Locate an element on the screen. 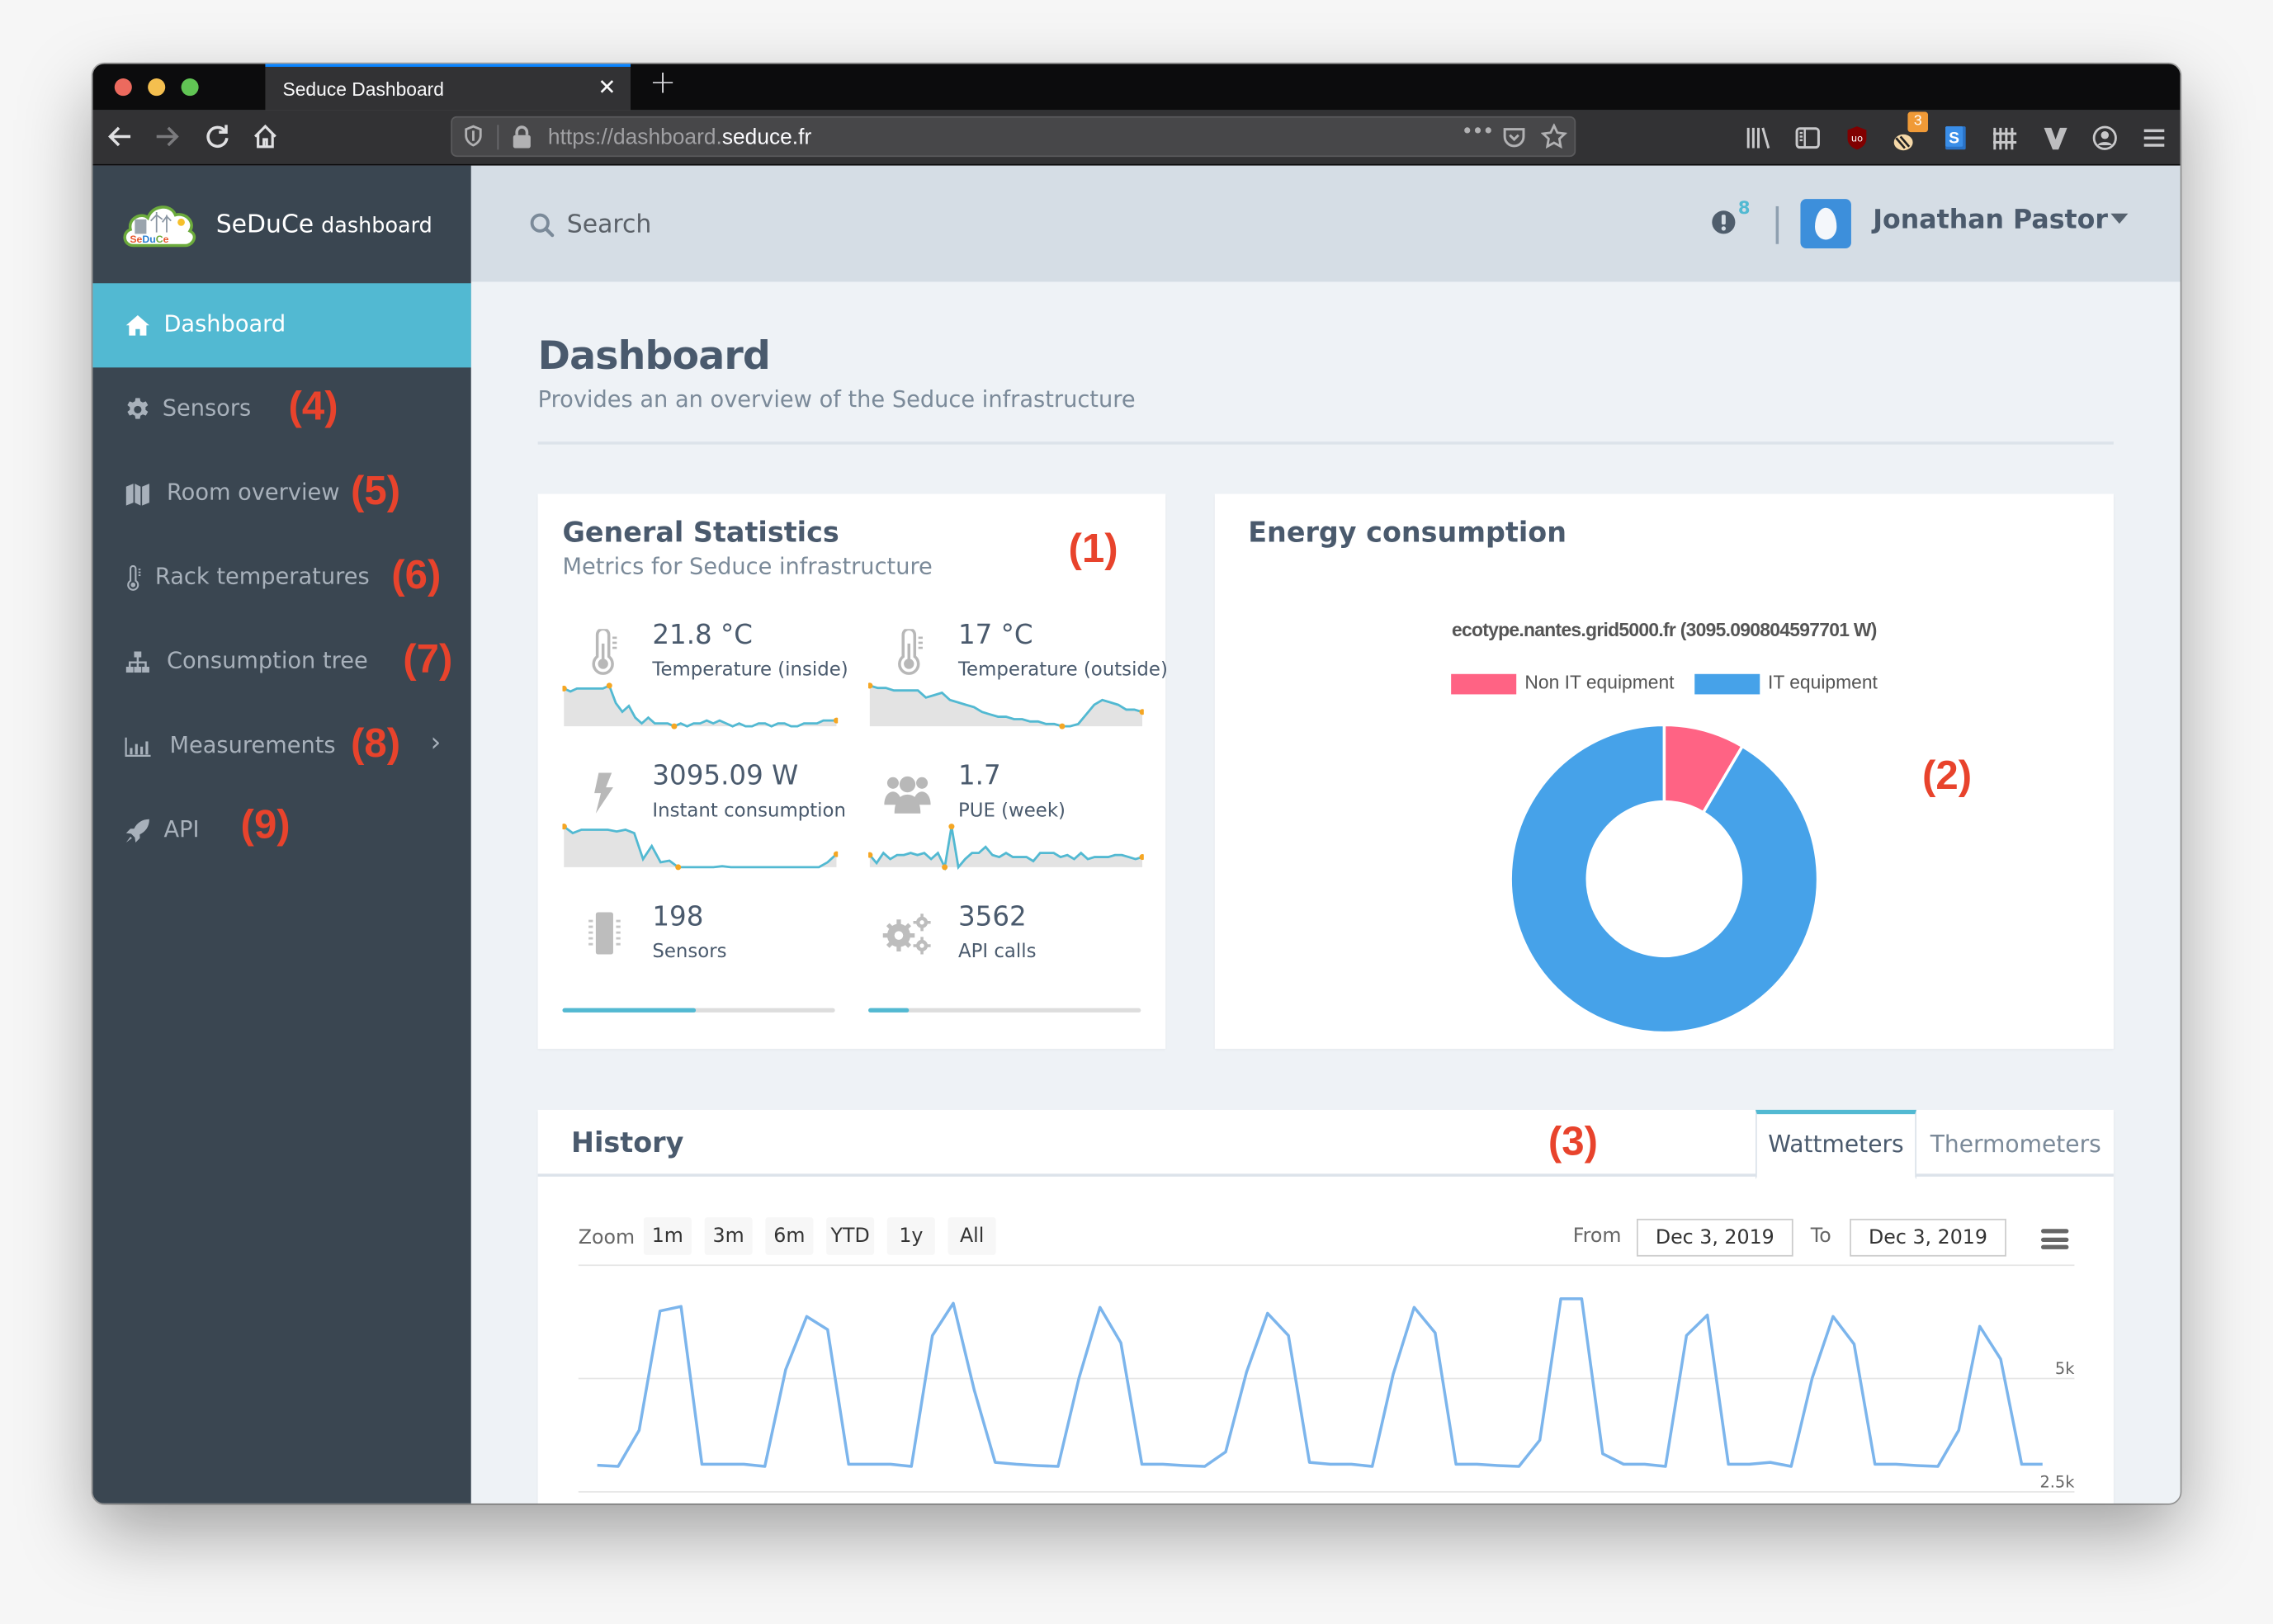 This screenshot has width=2273, height=1624. home-icon is located at coordinates (265, 140).